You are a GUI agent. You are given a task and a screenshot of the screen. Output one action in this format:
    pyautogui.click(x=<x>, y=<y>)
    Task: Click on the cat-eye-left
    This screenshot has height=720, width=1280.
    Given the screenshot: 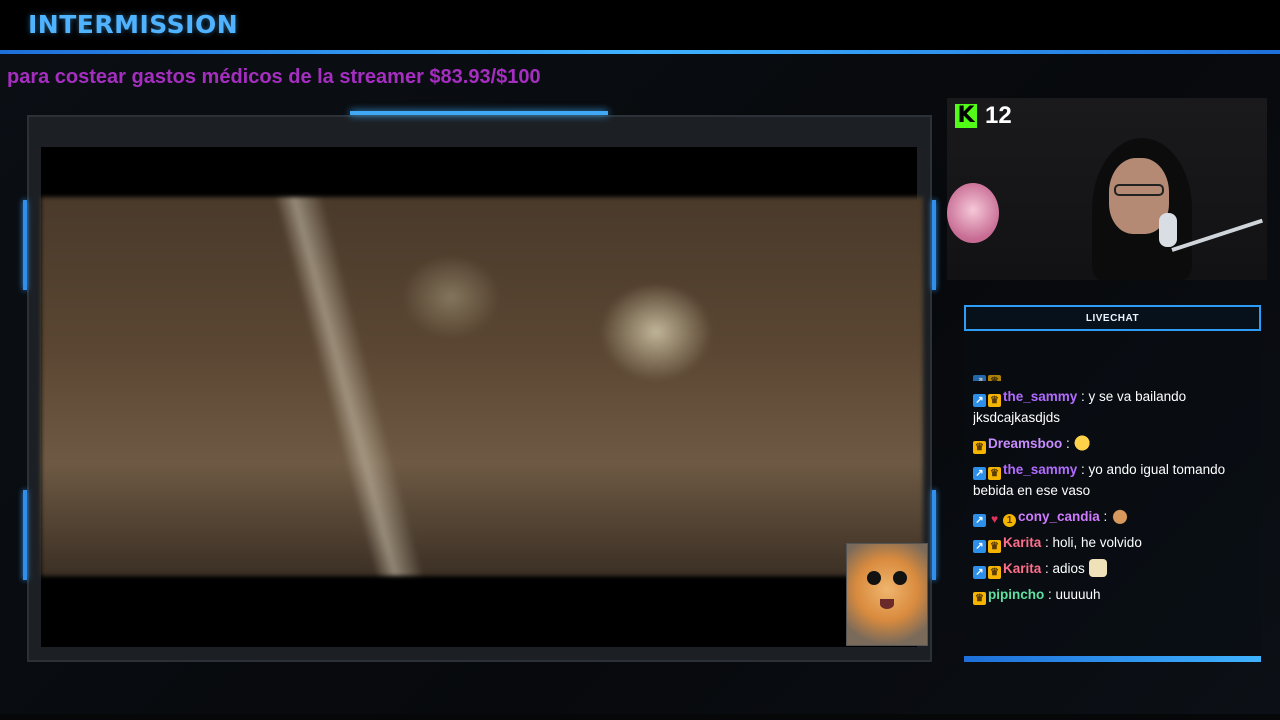 What is the action you would take?
    pyautogui.click(x=874, y=578)
    